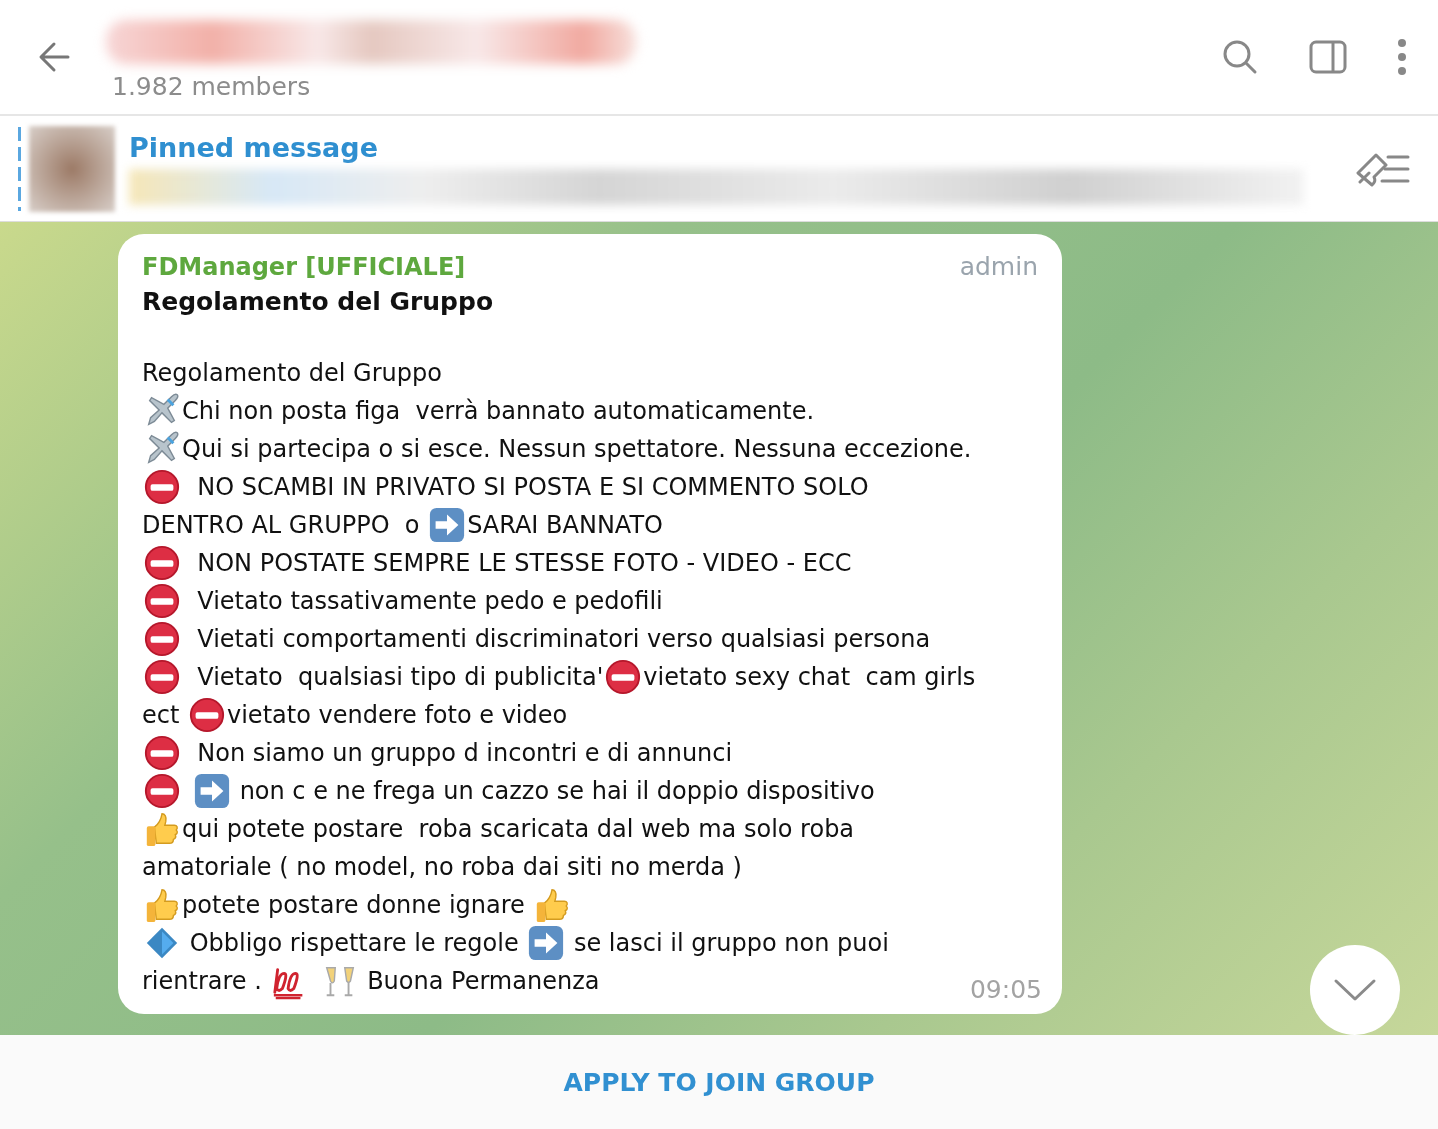 The height and width of the screenshot is (1129, 1438). What do you see at coordinates (577, 449) in the screenshot?
I see `message-text: Qui si partecipa o si esce. Nessun spettatore. Nessuna eccezione.` at bounding box center [577, 449].